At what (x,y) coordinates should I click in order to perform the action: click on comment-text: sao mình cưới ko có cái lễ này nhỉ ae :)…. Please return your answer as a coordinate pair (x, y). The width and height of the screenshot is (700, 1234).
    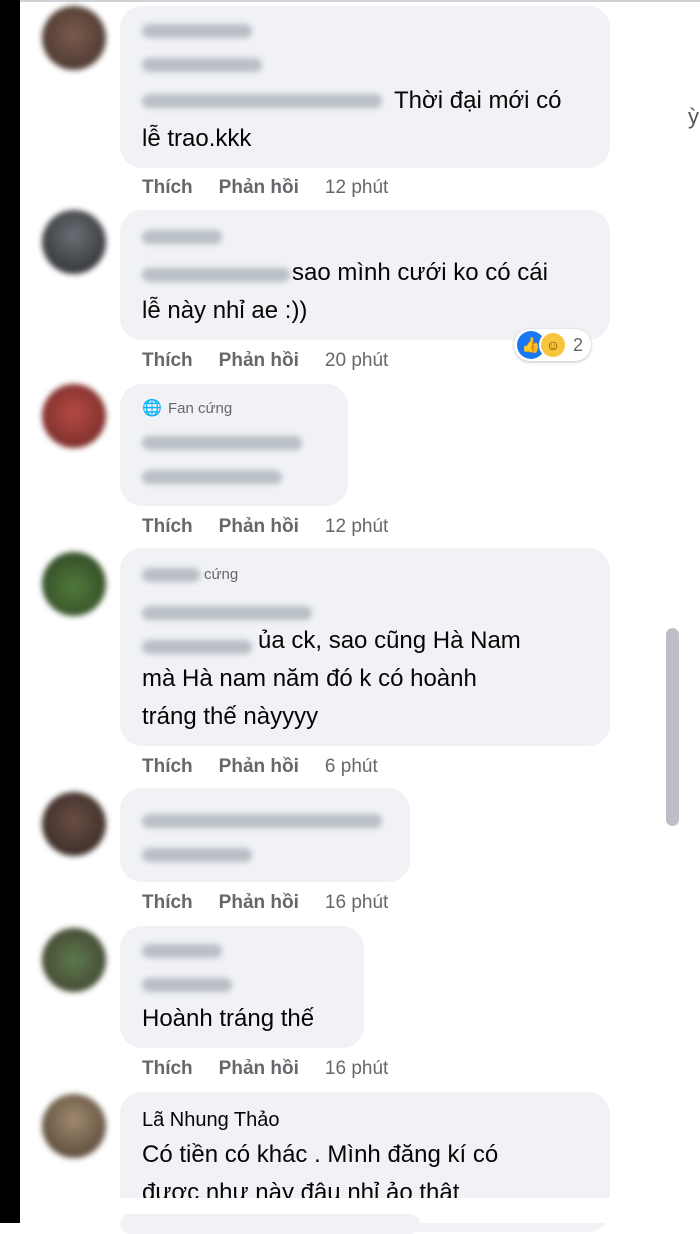
    Looking at the image, I should click on (345, 291).